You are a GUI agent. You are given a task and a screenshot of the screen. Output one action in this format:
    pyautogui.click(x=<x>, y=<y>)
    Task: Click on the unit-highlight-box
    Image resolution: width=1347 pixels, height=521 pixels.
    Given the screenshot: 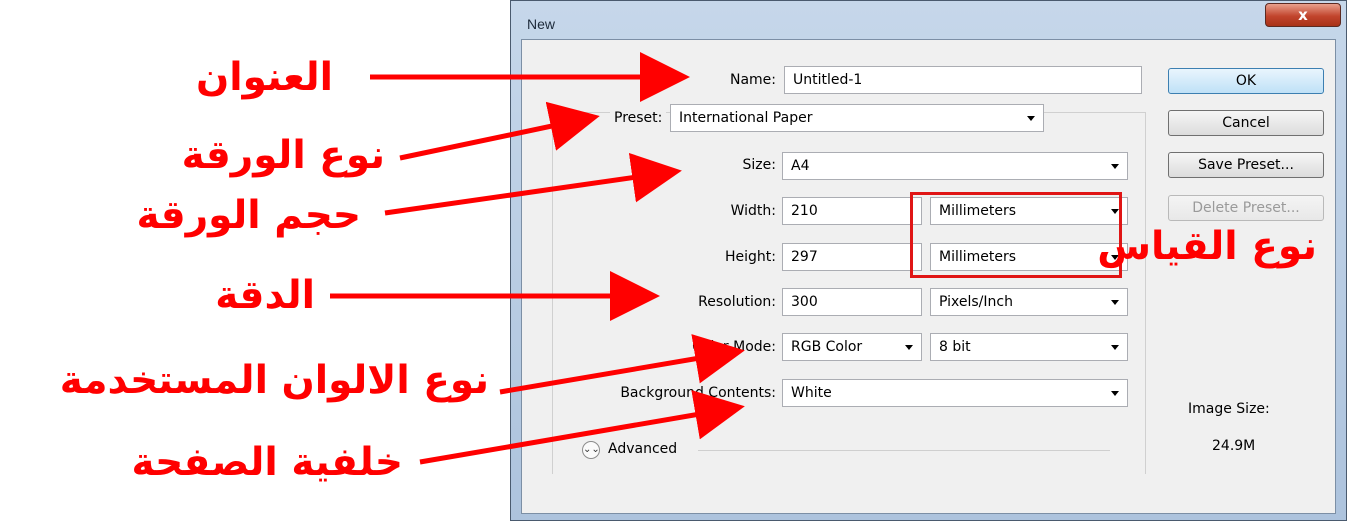 What is the action you would take?
    pyautogui.click(x=1016, y=235)
    